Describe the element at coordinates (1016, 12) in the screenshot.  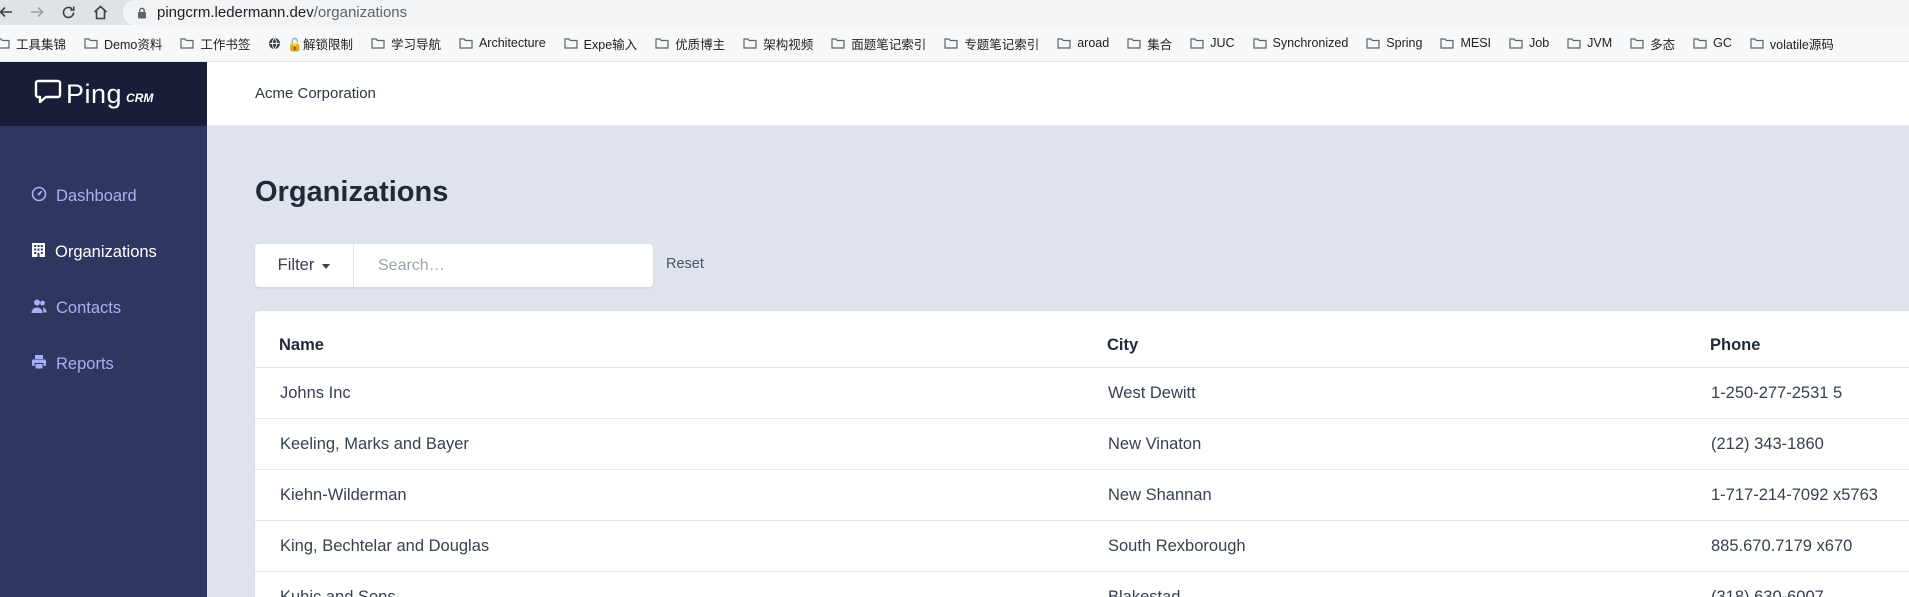
I see `url-field: pingcrm.ledermann.dev/organizations` at that location.